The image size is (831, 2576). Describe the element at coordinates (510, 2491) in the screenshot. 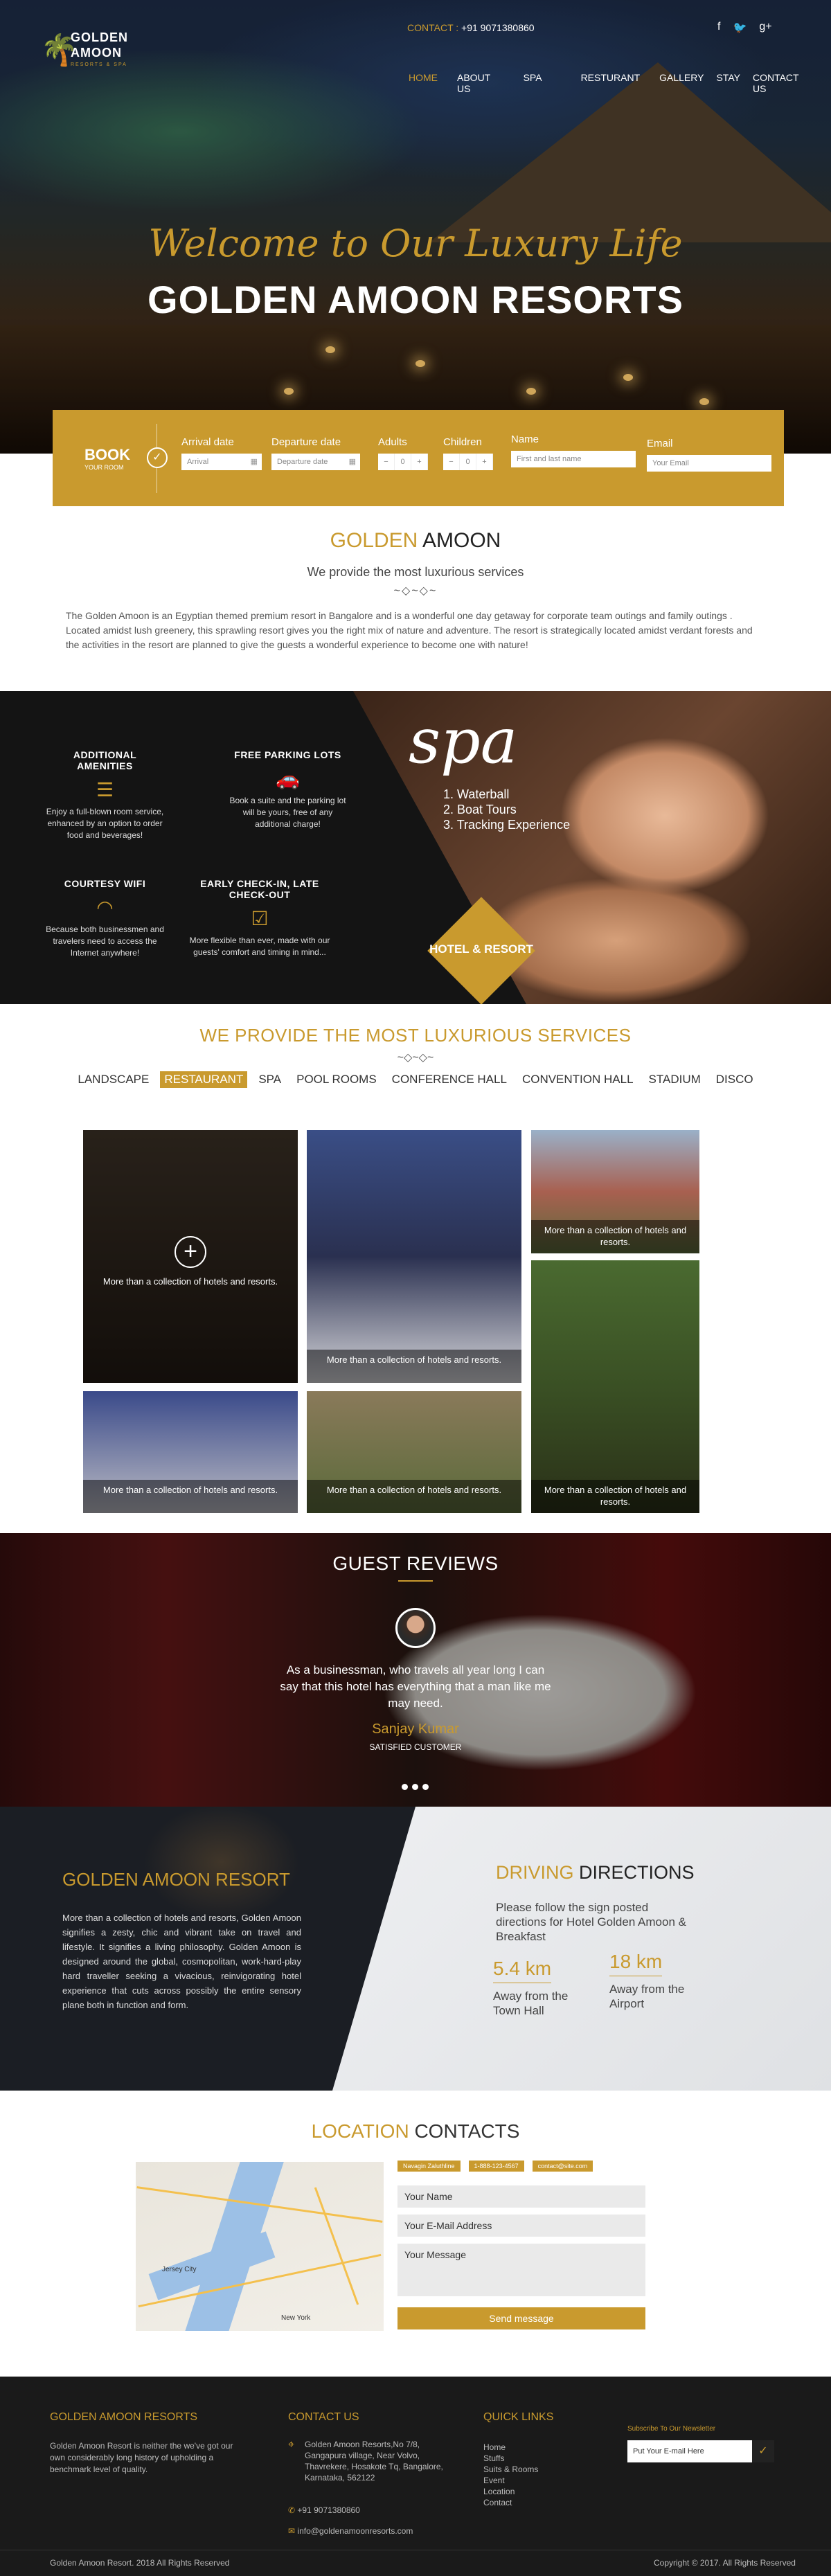

I see `footer-link-location: Location` at that location.